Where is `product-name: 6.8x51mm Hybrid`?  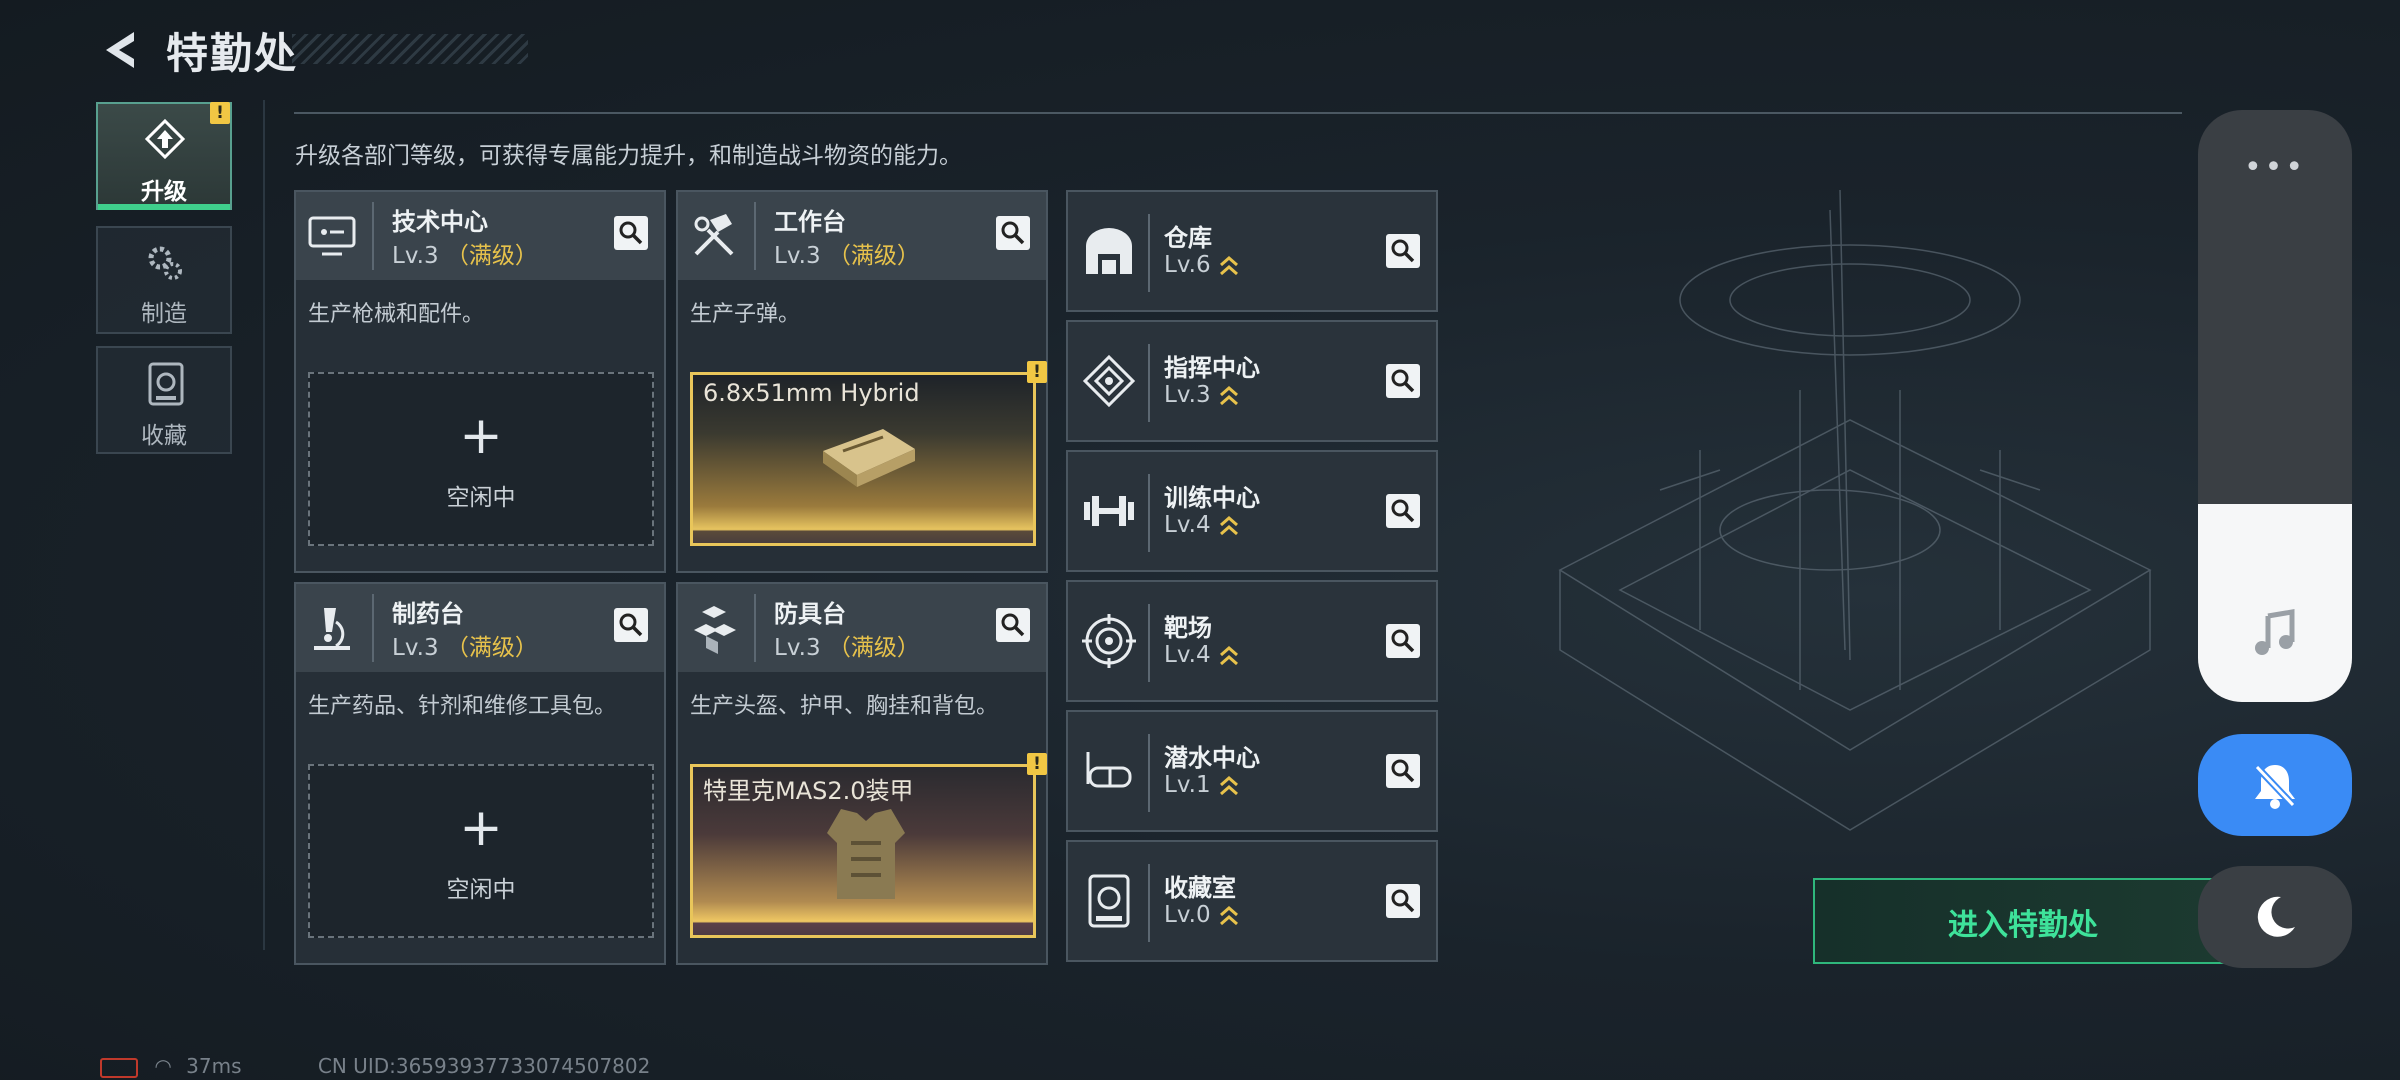 product-name: 6.8x51mm Hybrid is located at coordinates (811, 393).